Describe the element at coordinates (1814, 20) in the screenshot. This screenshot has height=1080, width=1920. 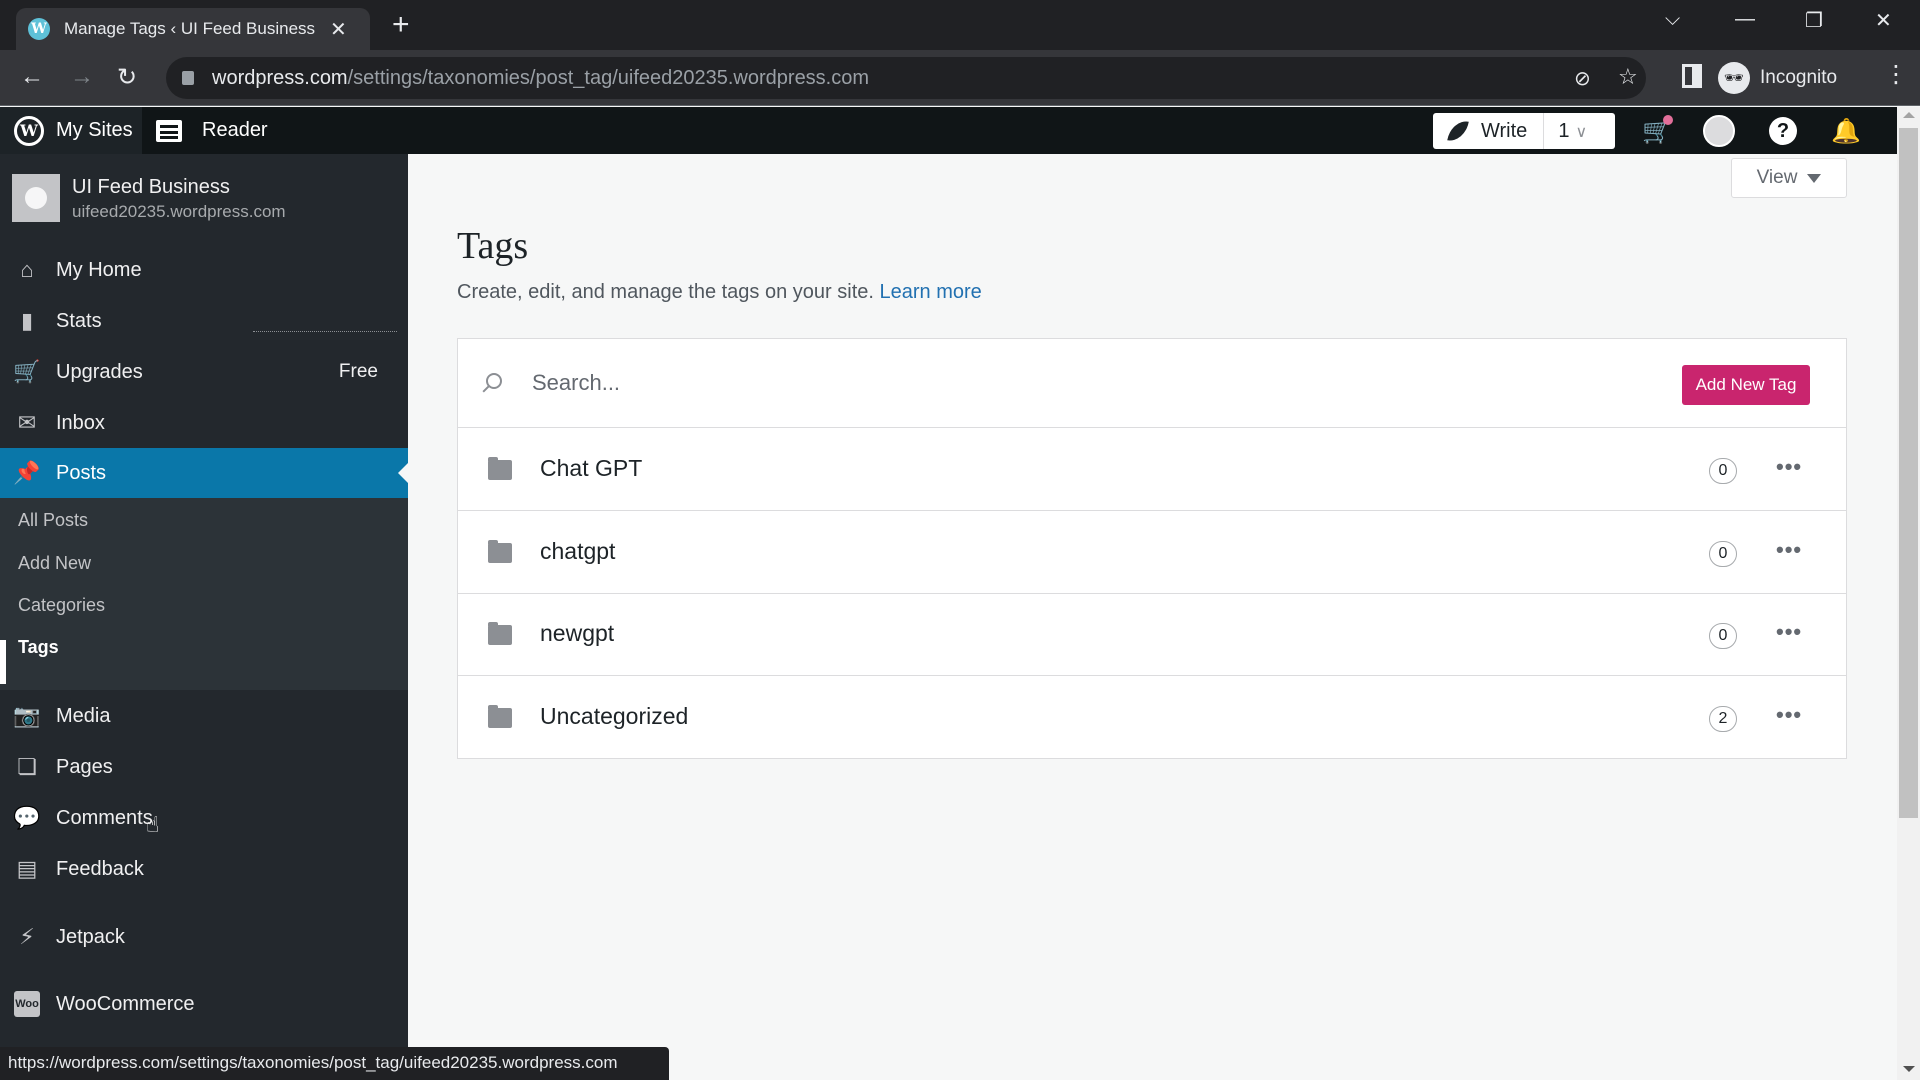
I see `restore-button: ❐` at that location.